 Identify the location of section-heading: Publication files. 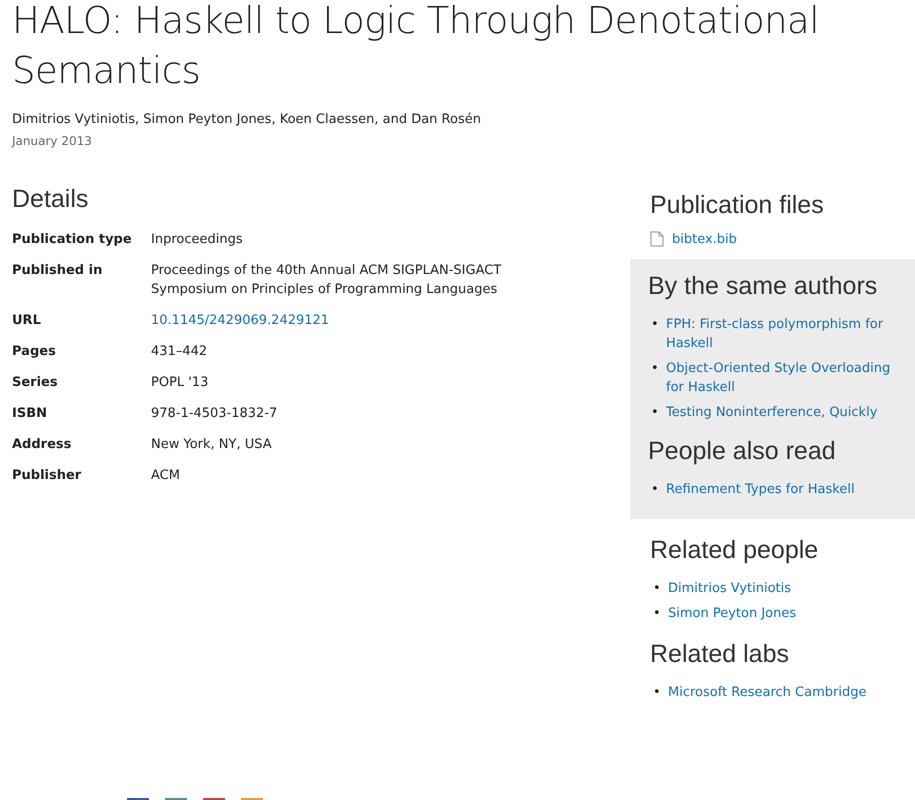
(737, 205).